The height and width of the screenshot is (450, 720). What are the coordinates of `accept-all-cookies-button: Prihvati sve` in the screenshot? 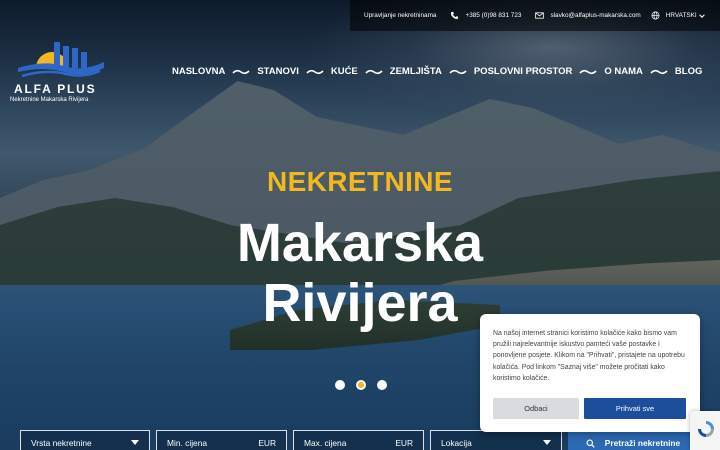 It's located at (635, 408).